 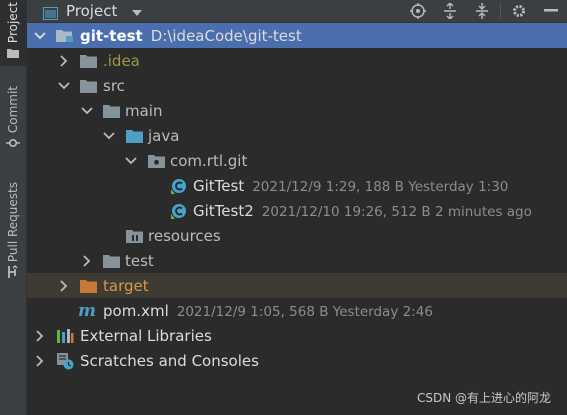 What do you see at coordinates (146, 335) in the screenshot?
I see `node-label: External Libraries` at bounding box center [146, 335].